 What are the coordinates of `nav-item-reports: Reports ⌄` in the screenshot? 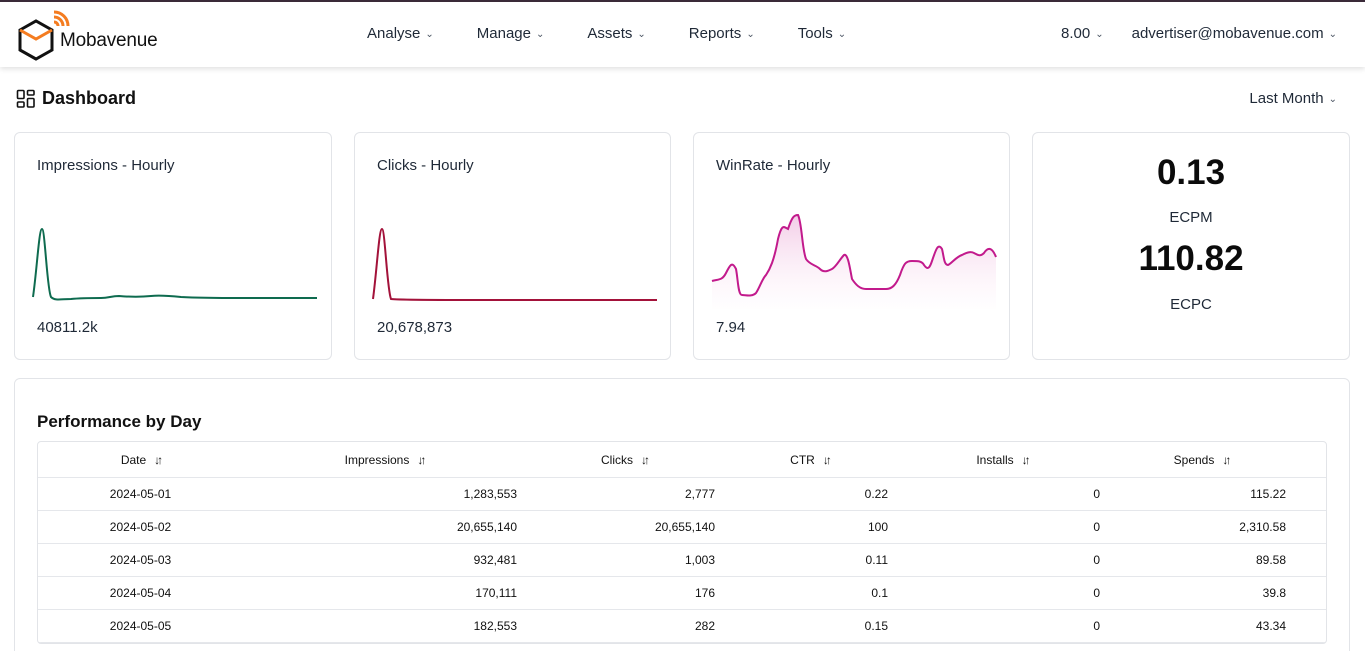 It's located at (722, 33).